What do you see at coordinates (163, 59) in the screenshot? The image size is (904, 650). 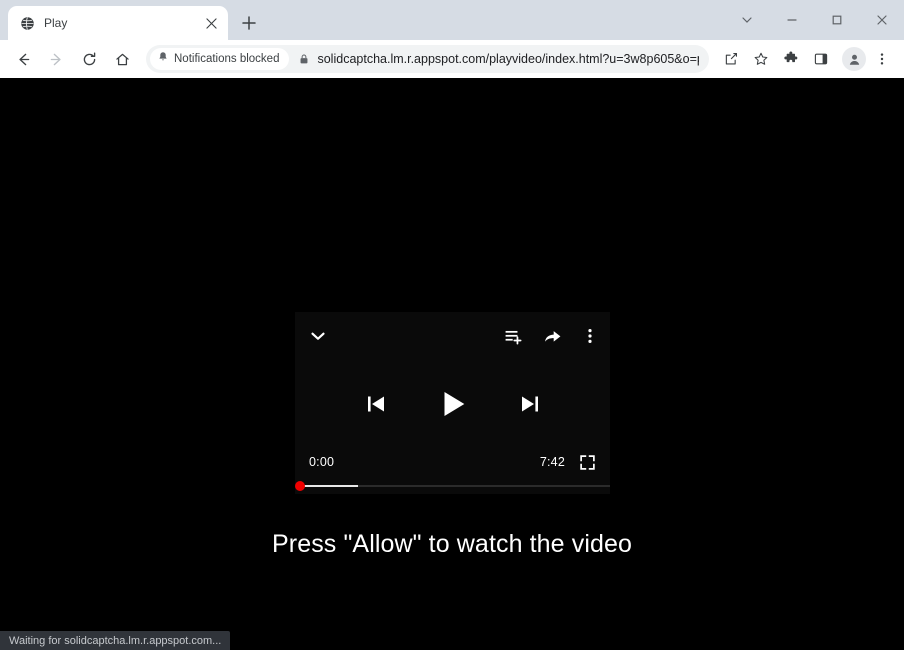 I see `bell-icon` at bounding box center [163, 59].